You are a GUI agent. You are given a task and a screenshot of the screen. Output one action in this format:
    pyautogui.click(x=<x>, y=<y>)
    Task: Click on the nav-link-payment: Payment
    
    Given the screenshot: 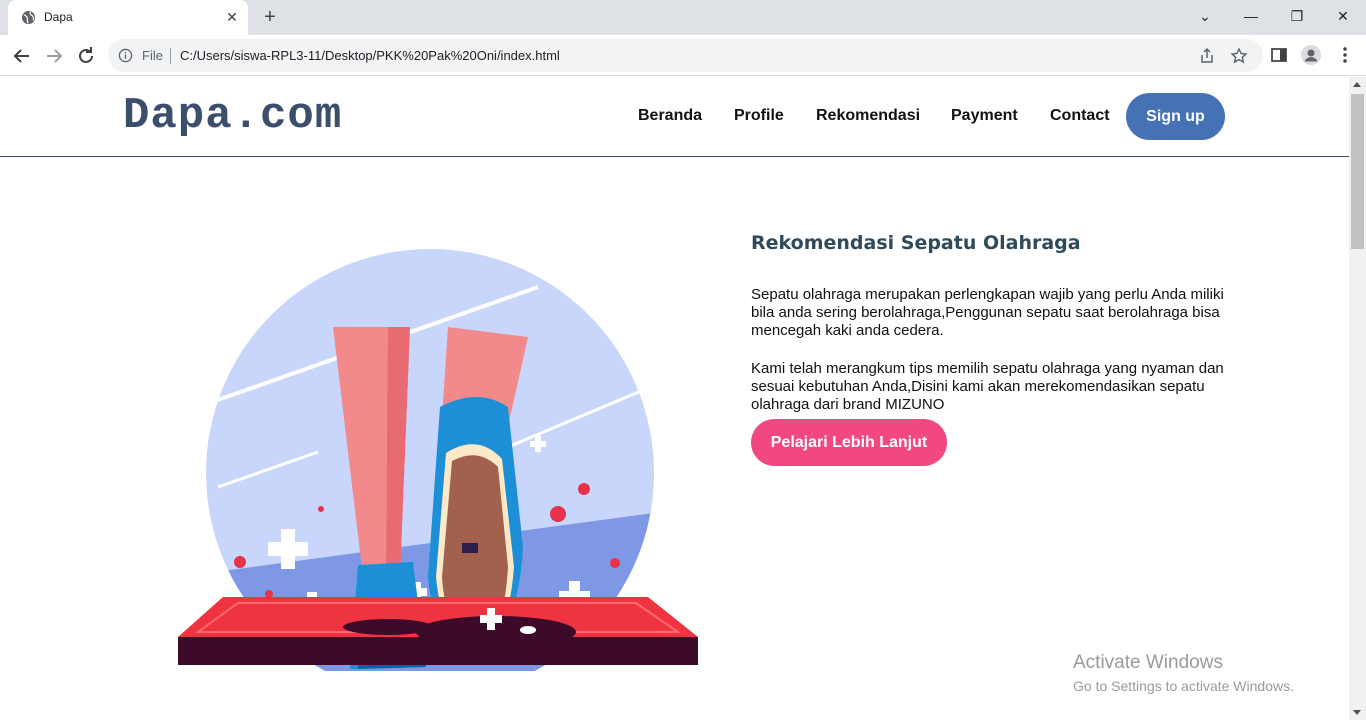 What is the action you would take?
    pyautogui.click(x=984, y=116)
    